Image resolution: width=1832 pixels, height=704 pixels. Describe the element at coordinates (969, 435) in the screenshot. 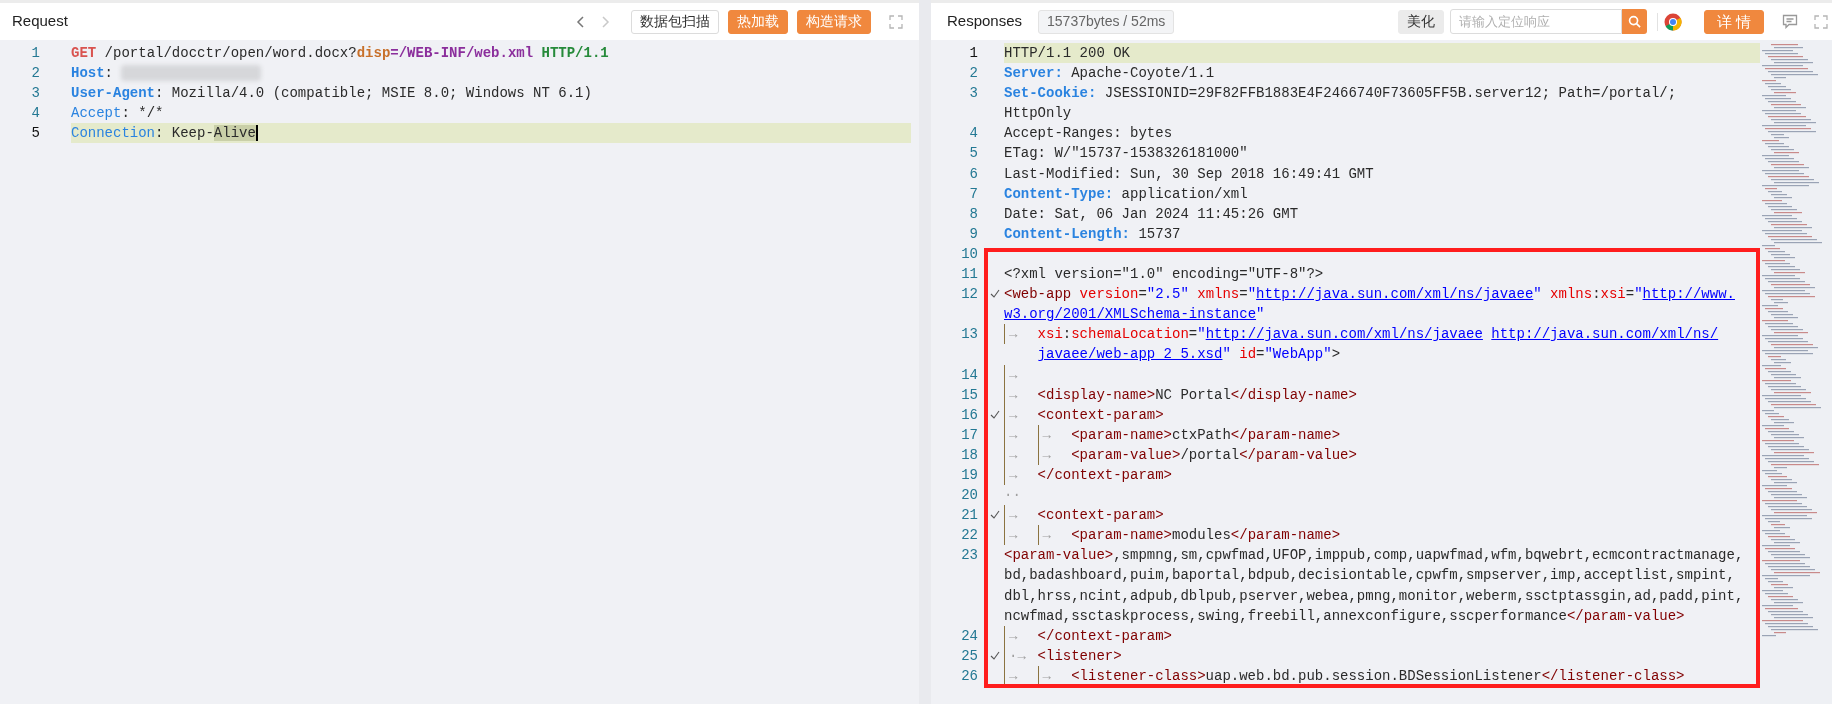

I see `line-number: 17` at that location.